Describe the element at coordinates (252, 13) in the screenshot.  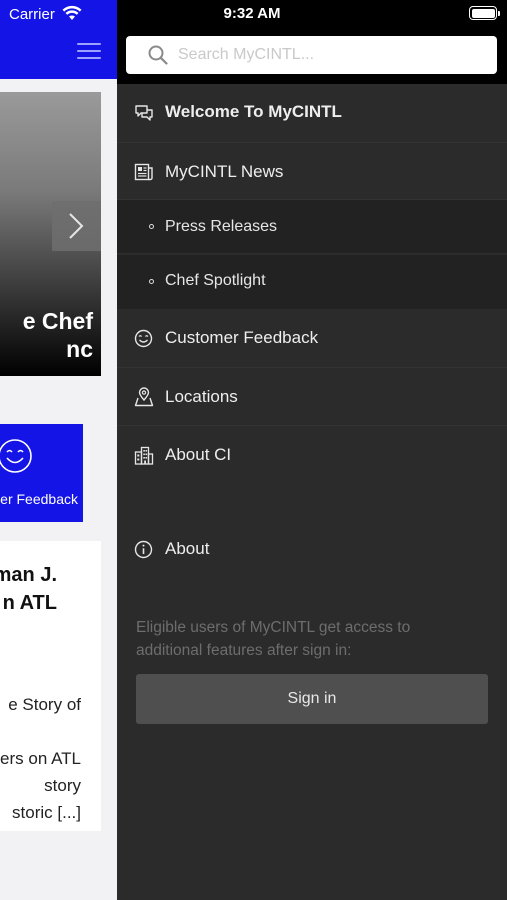
I see `status-time: 9:32 AM` at that location.